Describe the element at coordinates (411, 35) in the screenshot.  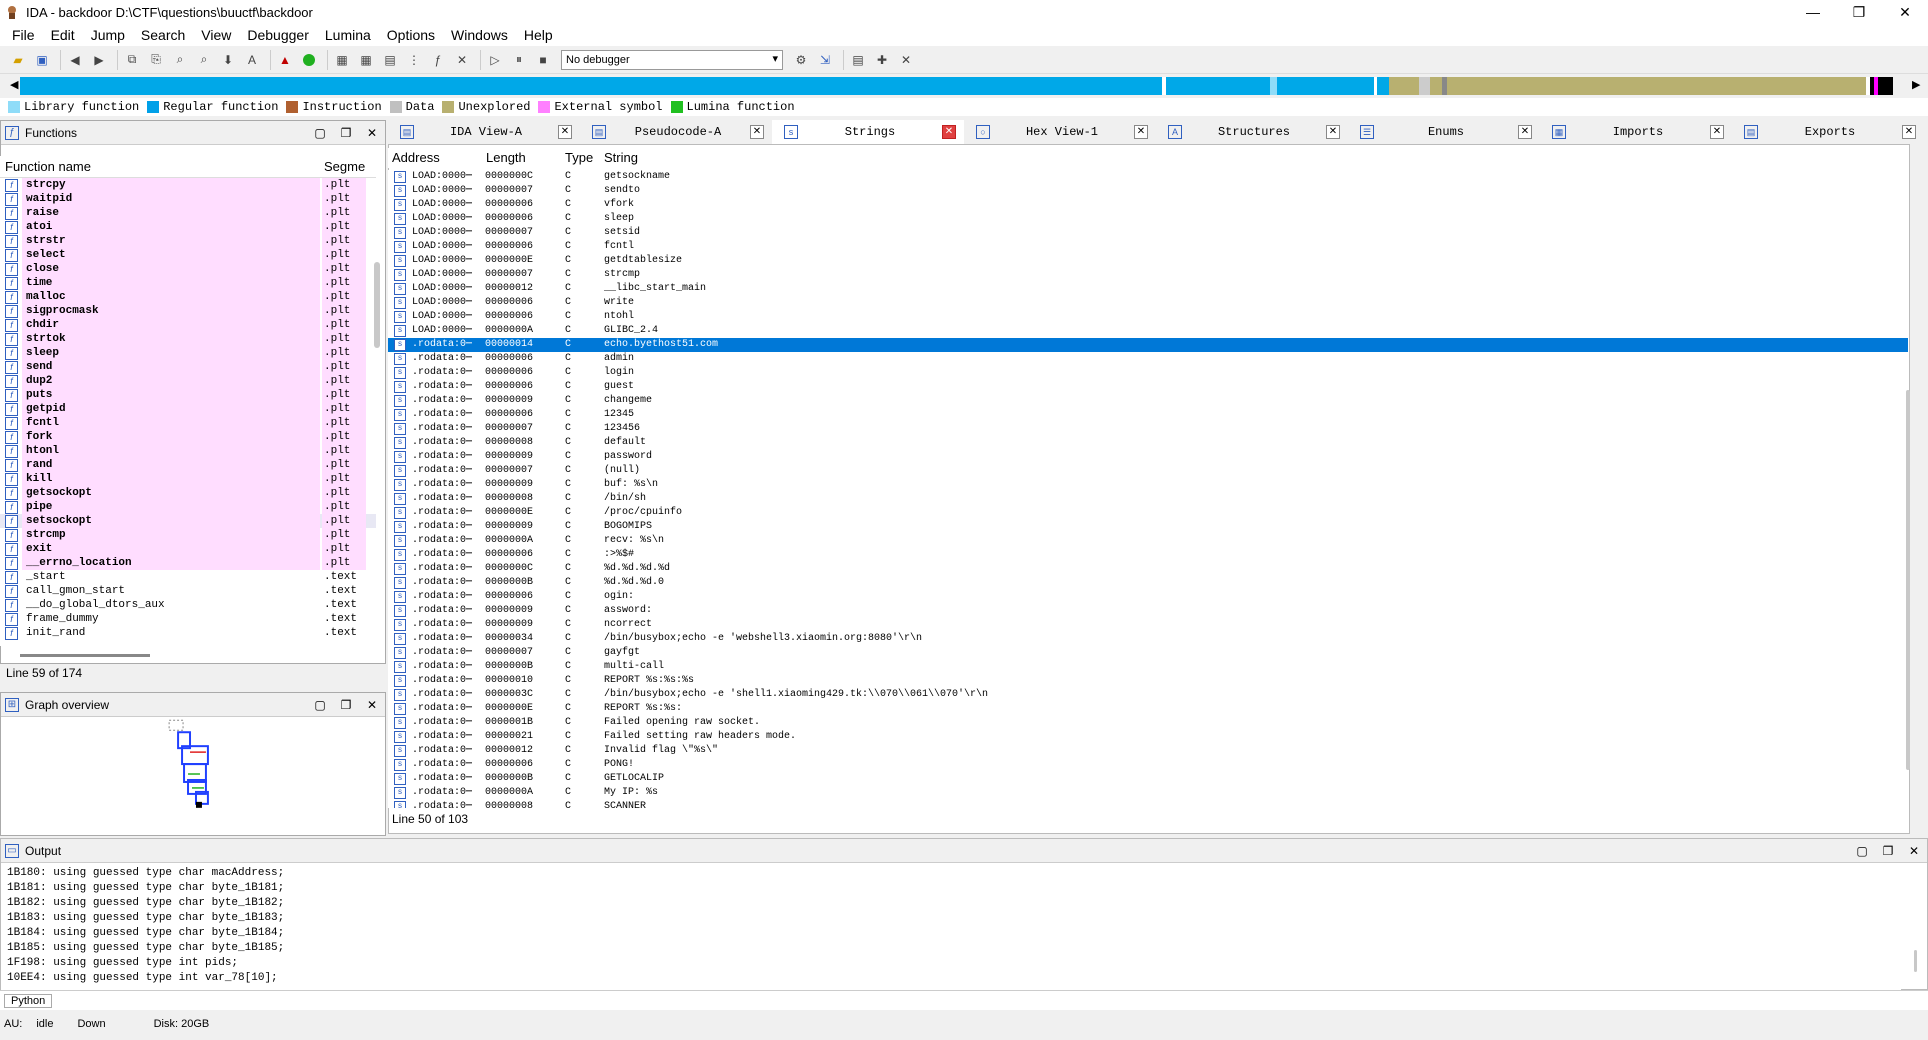
I see `menu-options: Options` at that location.